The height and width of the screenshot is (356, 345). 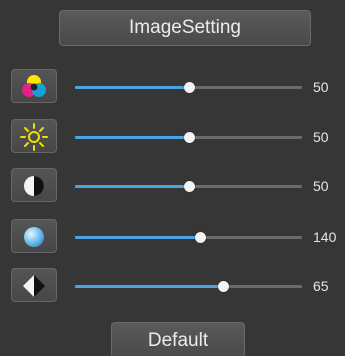 What do you see at coordinates (223, 286) in the screenshot?
I see `sharpness-slider-thumb` at bounding box center [223, 286].